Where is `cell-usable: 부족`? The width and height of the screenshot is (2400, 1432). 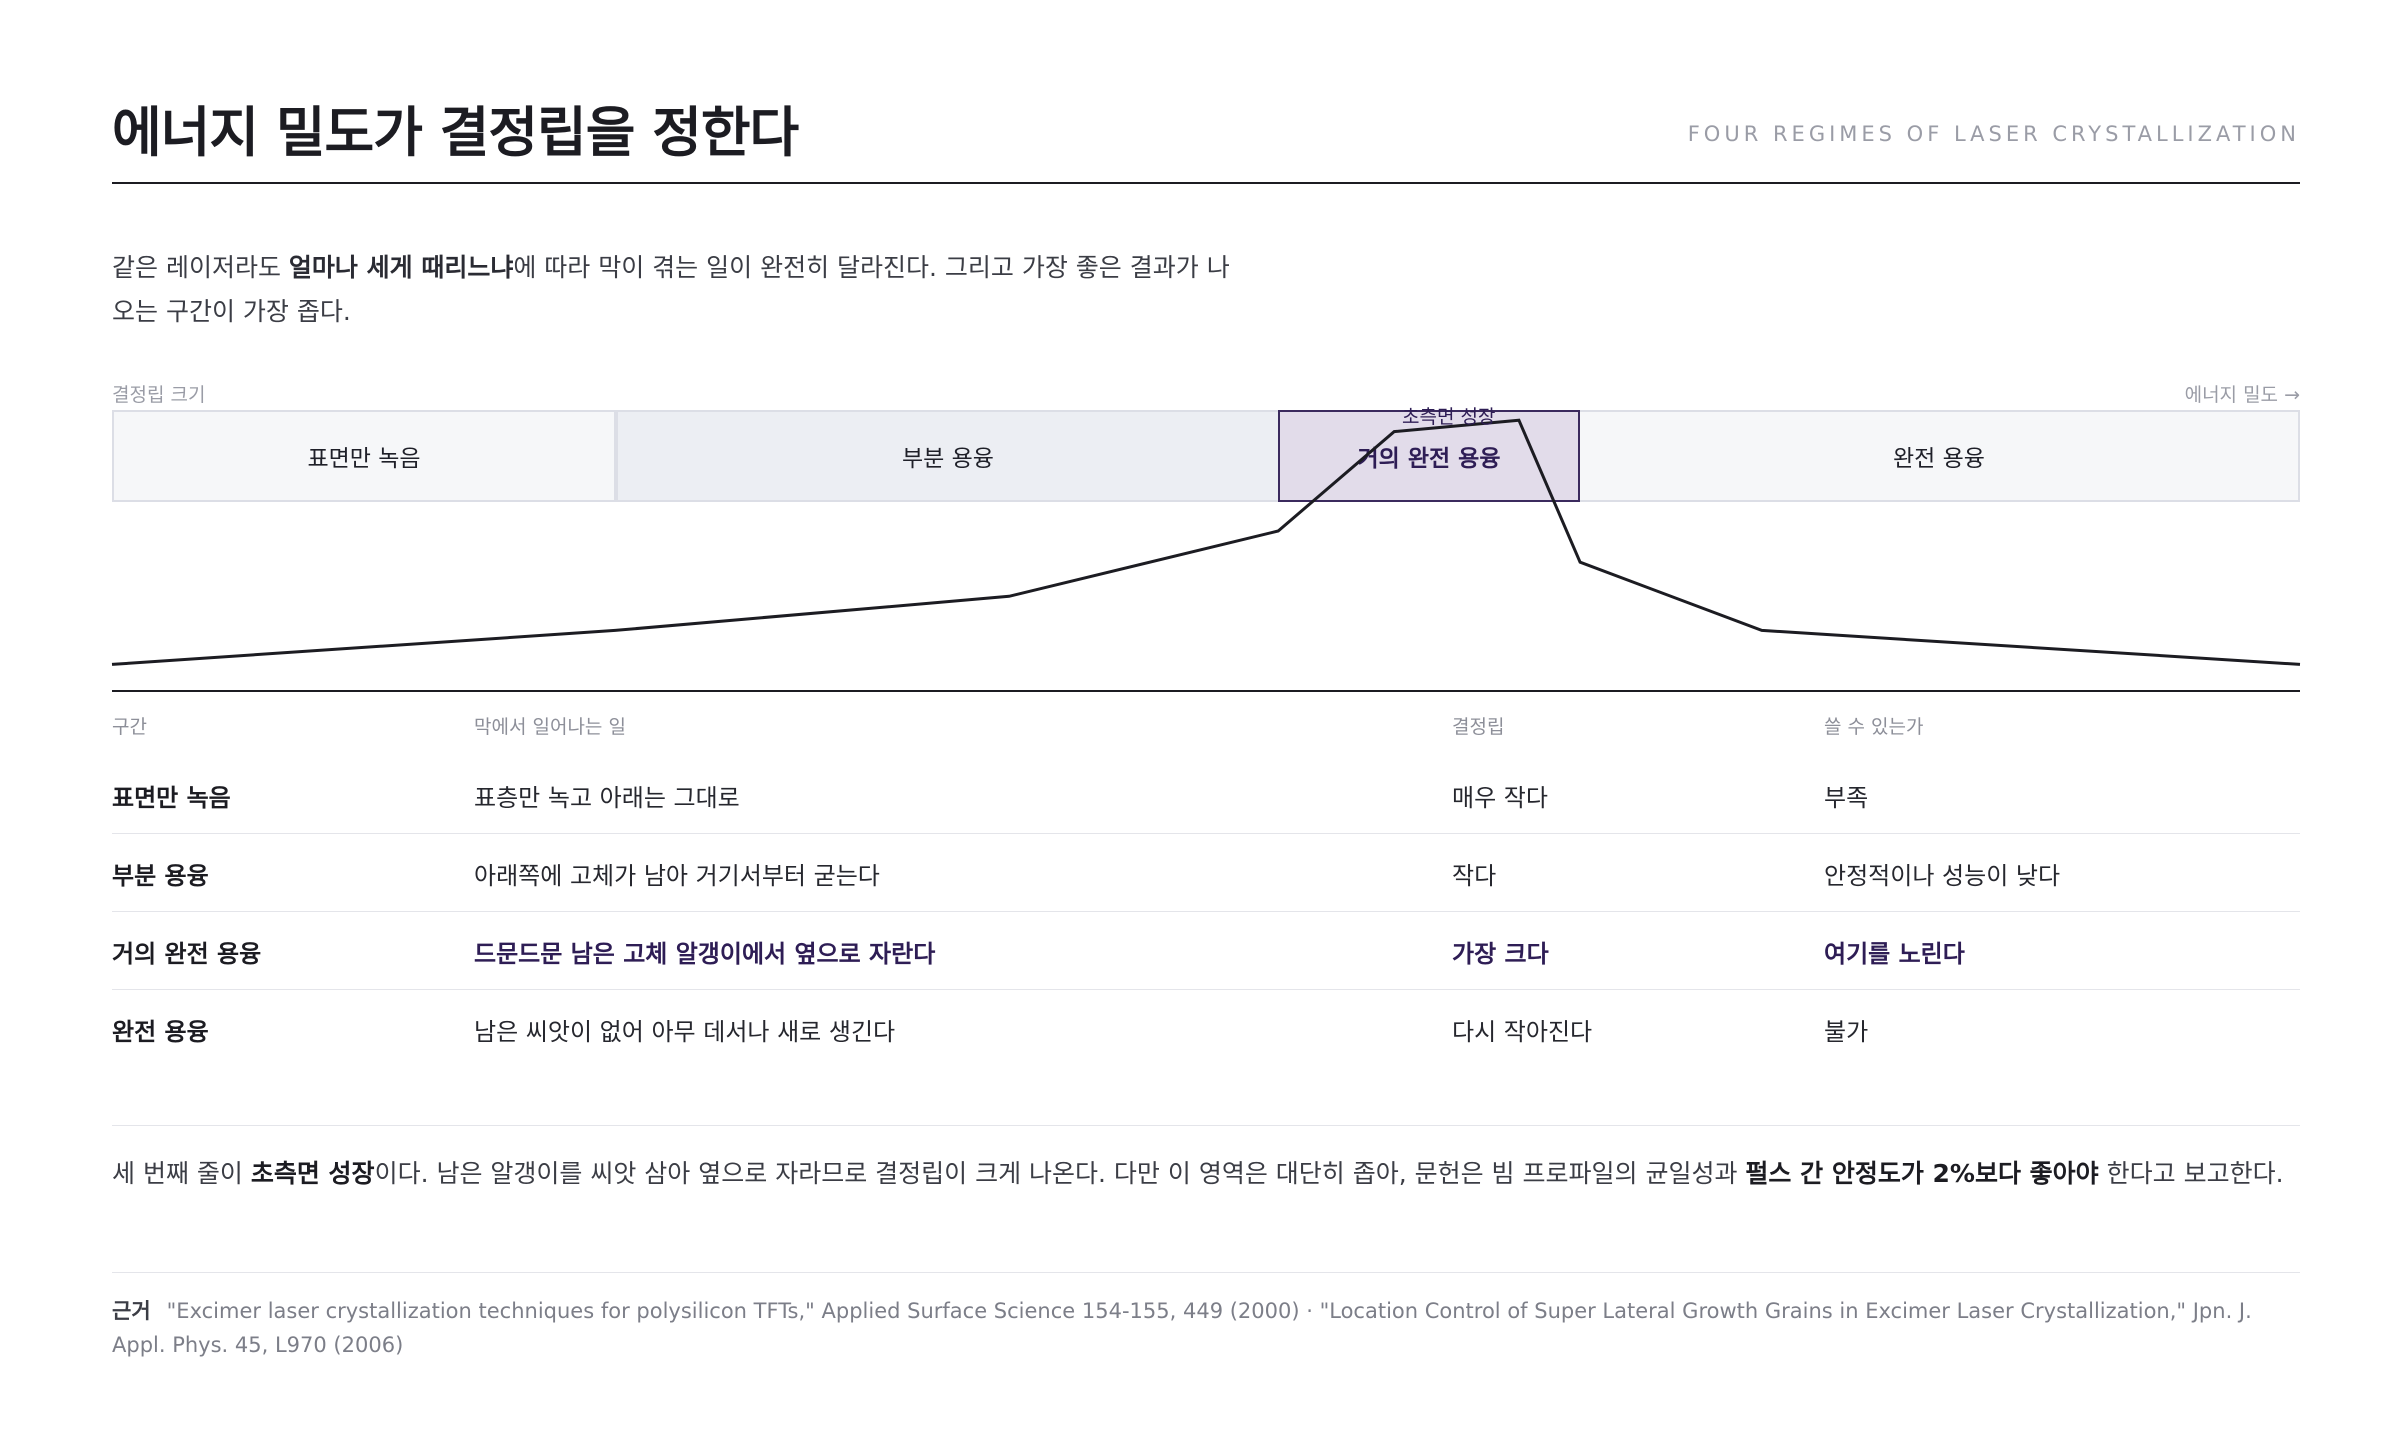 cell-usable: 부족 is located at coordinates (1846, 798).